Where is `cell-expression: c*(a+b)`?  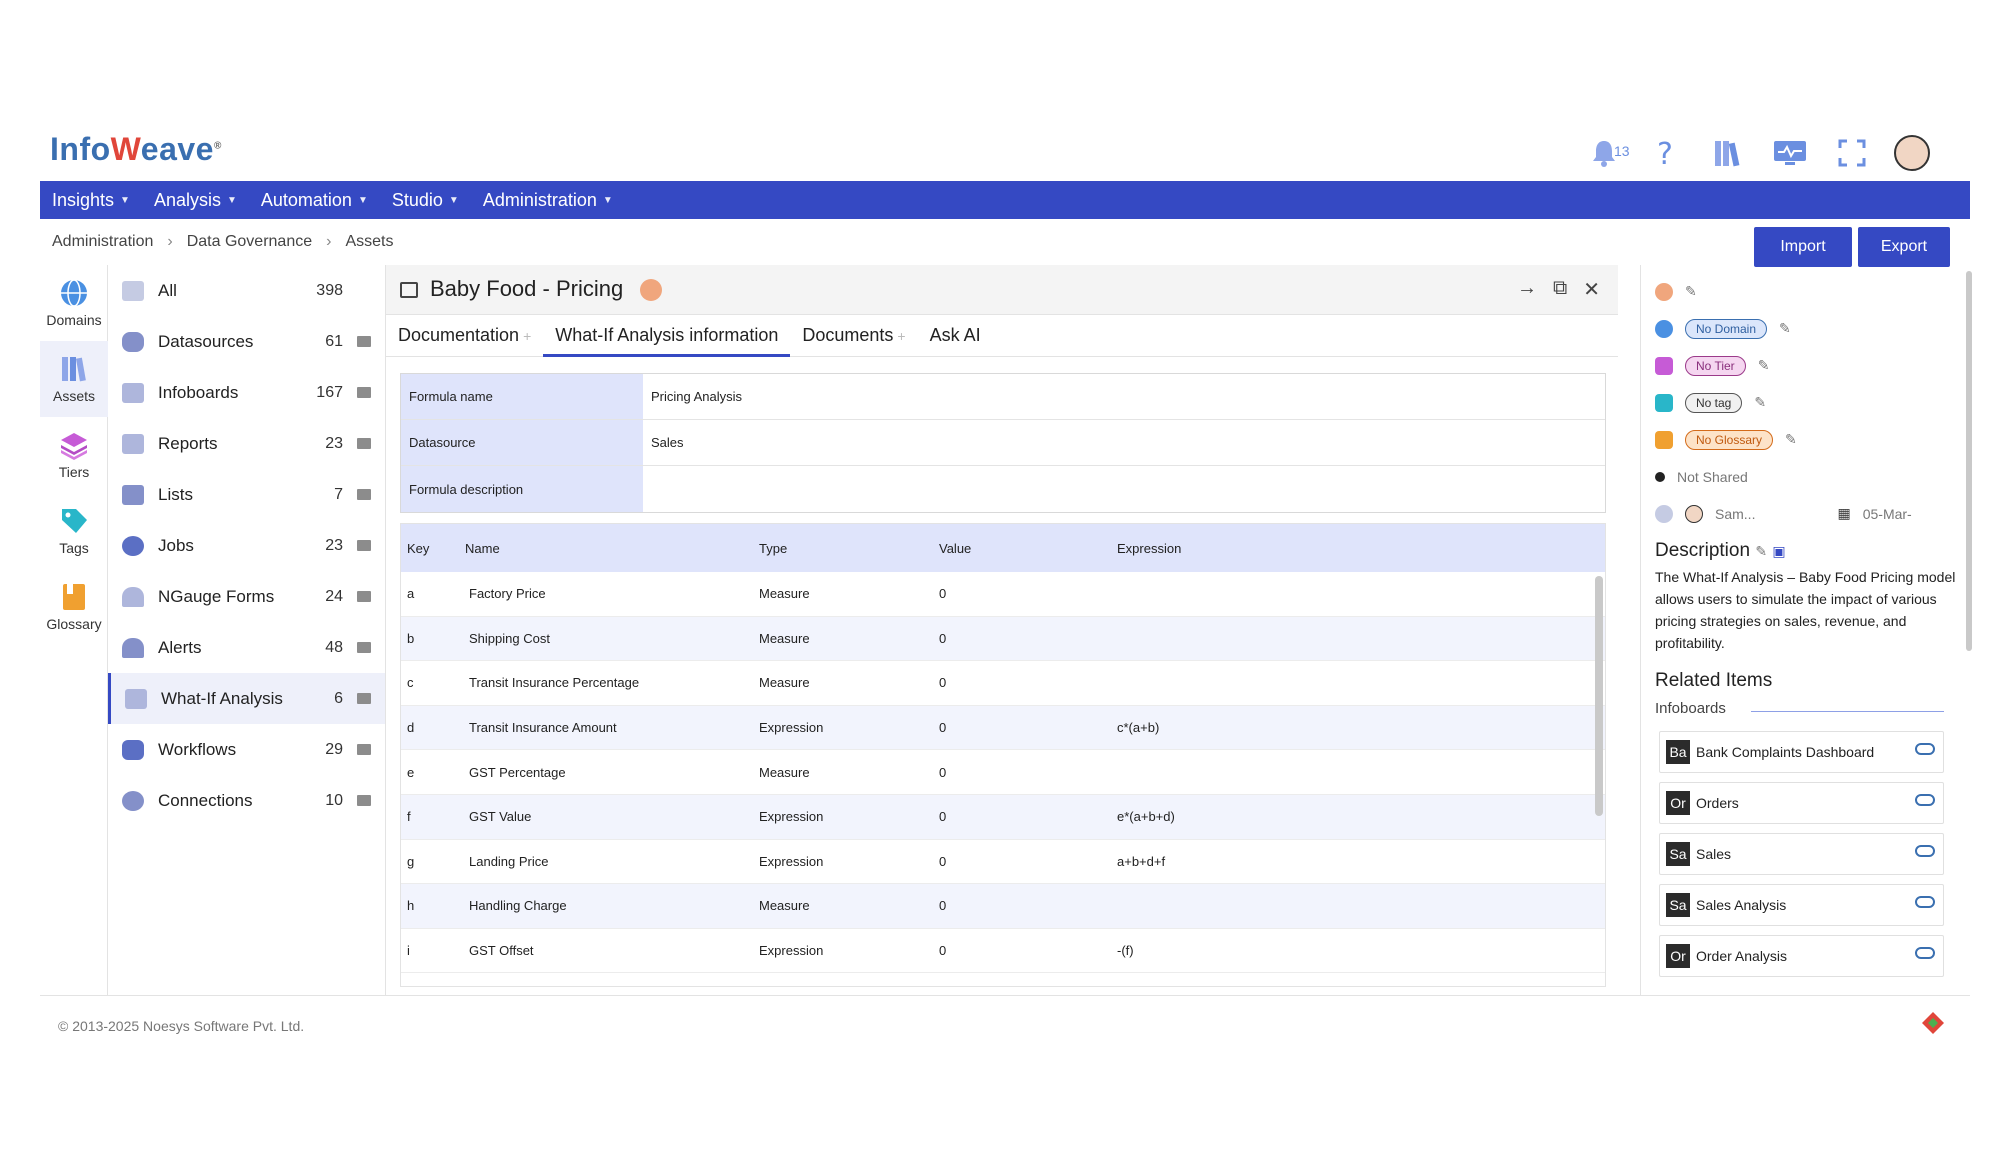
cell-expression: c*(a+b) is located at coordinates (1138, 728).